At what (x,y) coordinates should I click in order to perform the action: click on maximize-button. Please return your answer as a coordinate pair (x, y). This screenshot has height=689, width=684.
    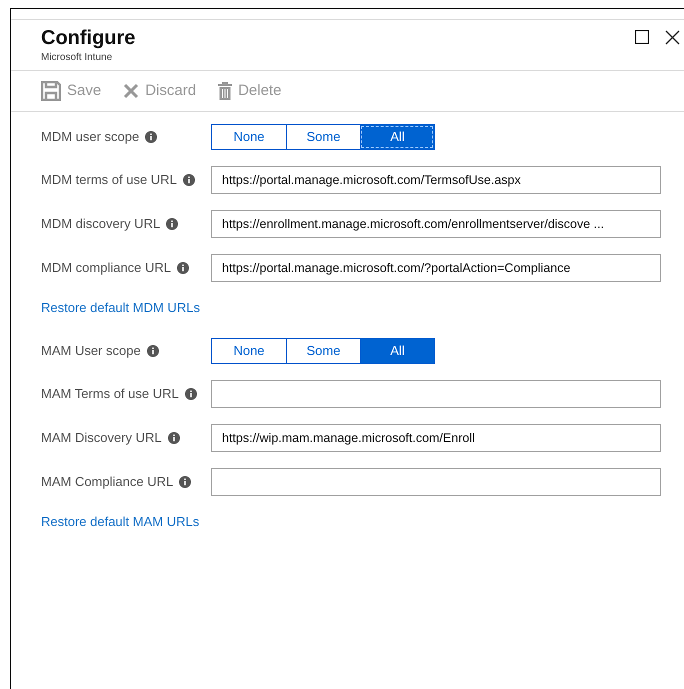
    Looking at the image, I should click on (642, 37).